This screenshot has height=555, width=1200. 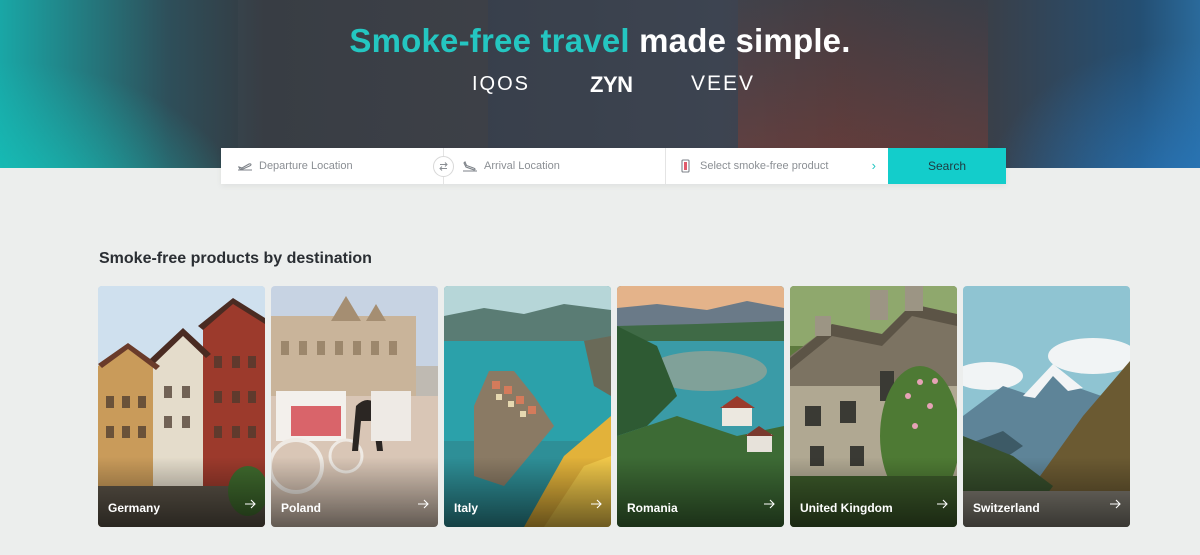 I want to click on departure-placeholder: Departure Location, so click(x=306, y=166).